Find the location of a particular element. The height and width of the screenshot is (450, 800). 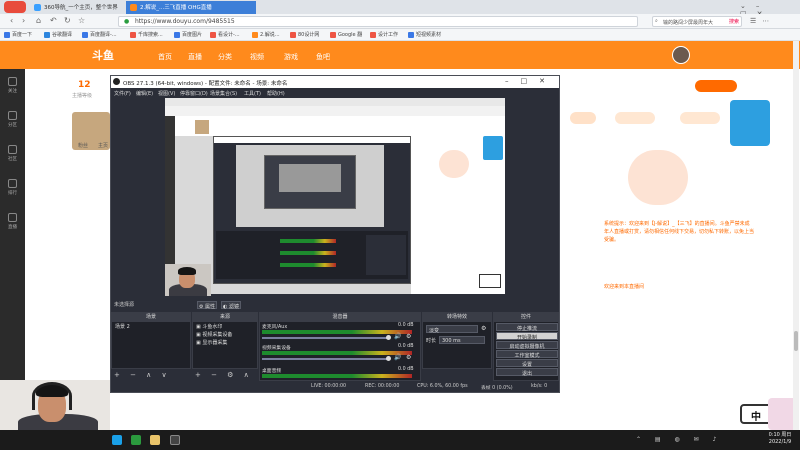

sidebar-item-rank: 排行 is located at coordinates (12, 187).